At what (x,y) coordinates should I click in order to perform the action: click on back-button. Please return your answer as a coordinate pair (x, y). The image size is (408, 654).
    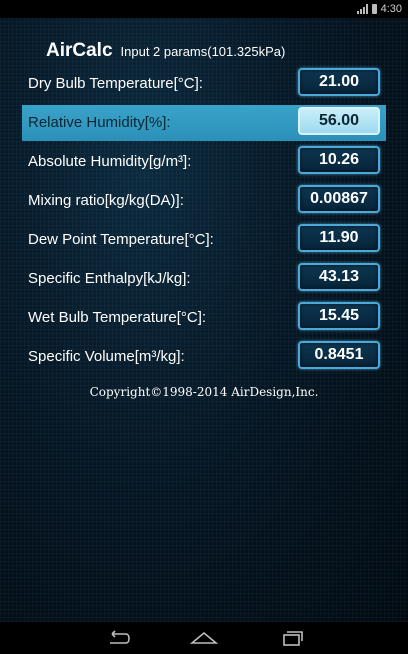
    Looking at the image, I should click on (118, 638).